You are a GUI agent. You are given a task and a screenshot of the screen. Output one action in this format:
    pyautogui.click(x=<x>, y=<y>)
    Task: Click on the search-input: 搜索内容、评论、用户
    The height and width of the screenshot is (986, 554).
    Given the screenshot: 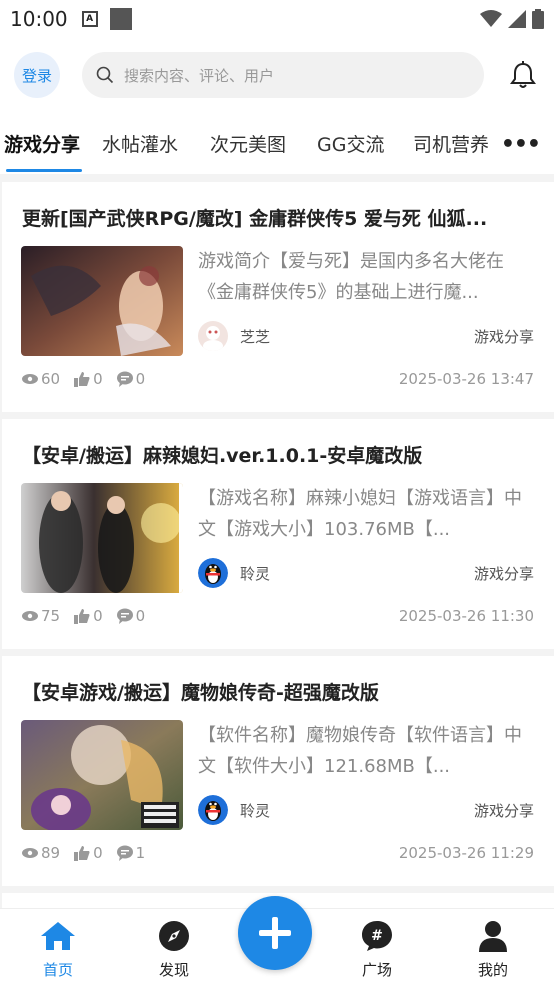 What is the action you would take?
    pyautogui.click(x=283, y=75)
    